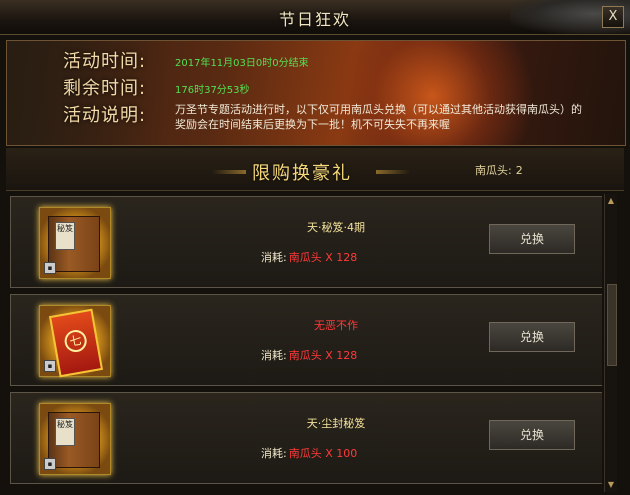 The image size is (630, 495). What do you see at coordinates (613, 17) in the screenshot?
I see `close-button: X` at bounding box center [613, 17].